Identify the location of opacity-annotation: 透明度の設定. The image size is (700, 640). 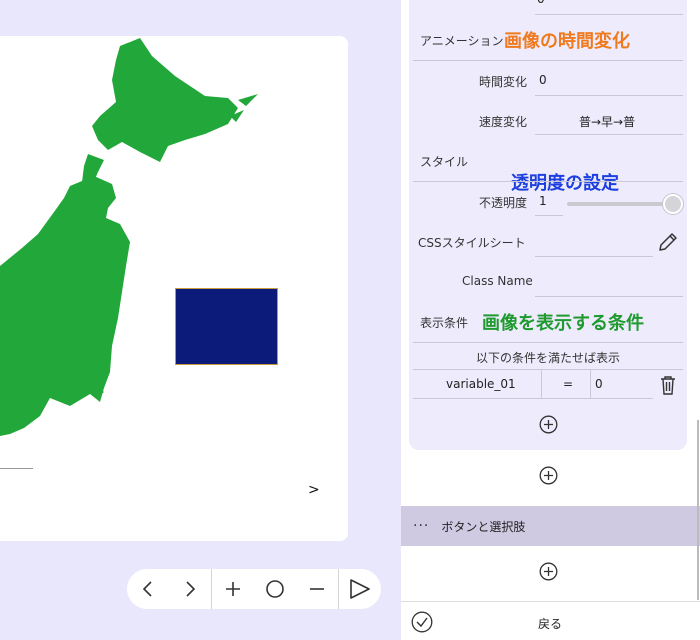
(565, 183).